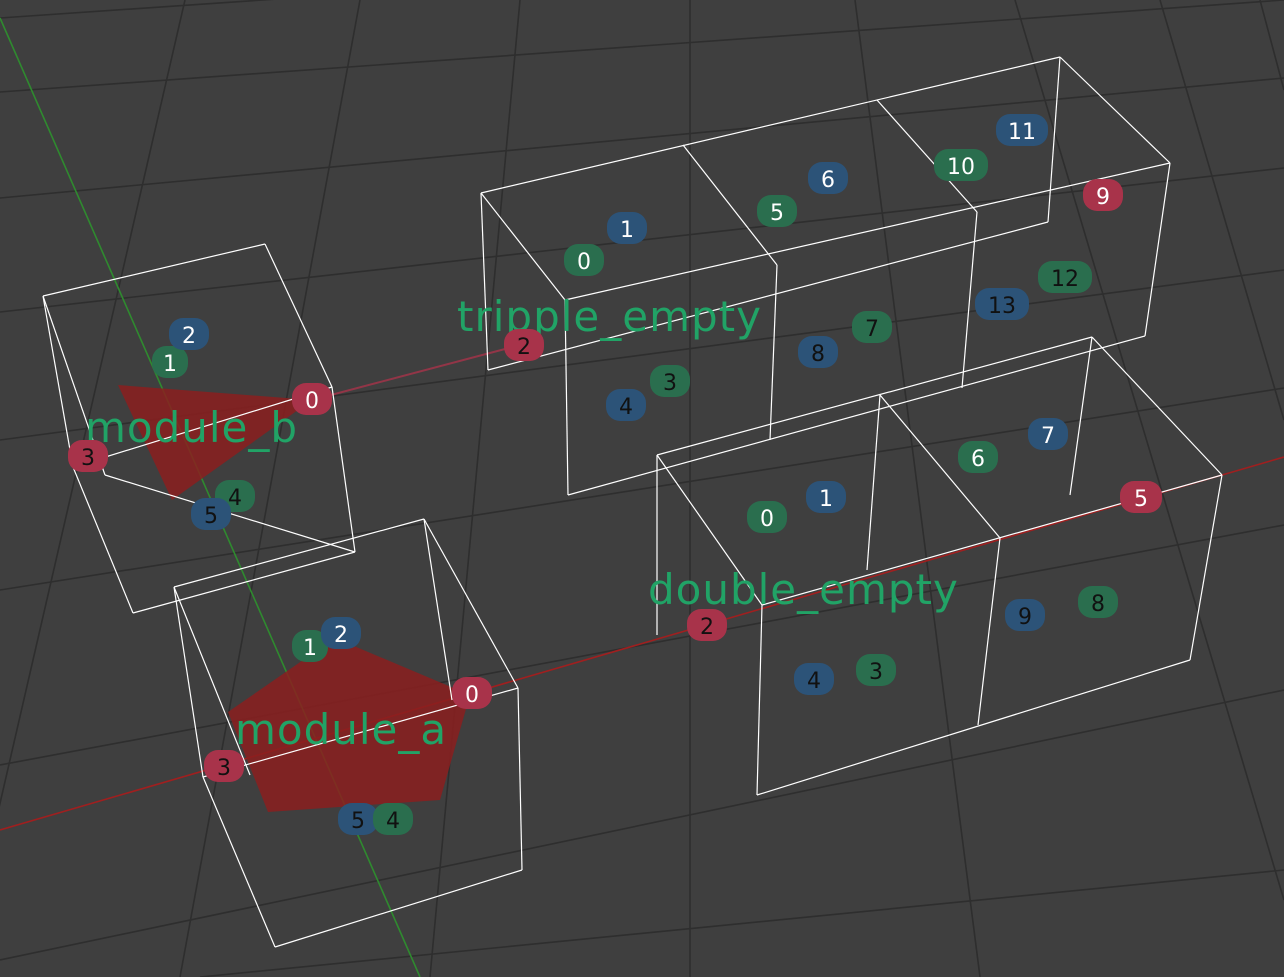 The width and height of the screenshot is (1284, 977). I want to click on tripple-empty-label: tripple_empty, so click(609, 316).